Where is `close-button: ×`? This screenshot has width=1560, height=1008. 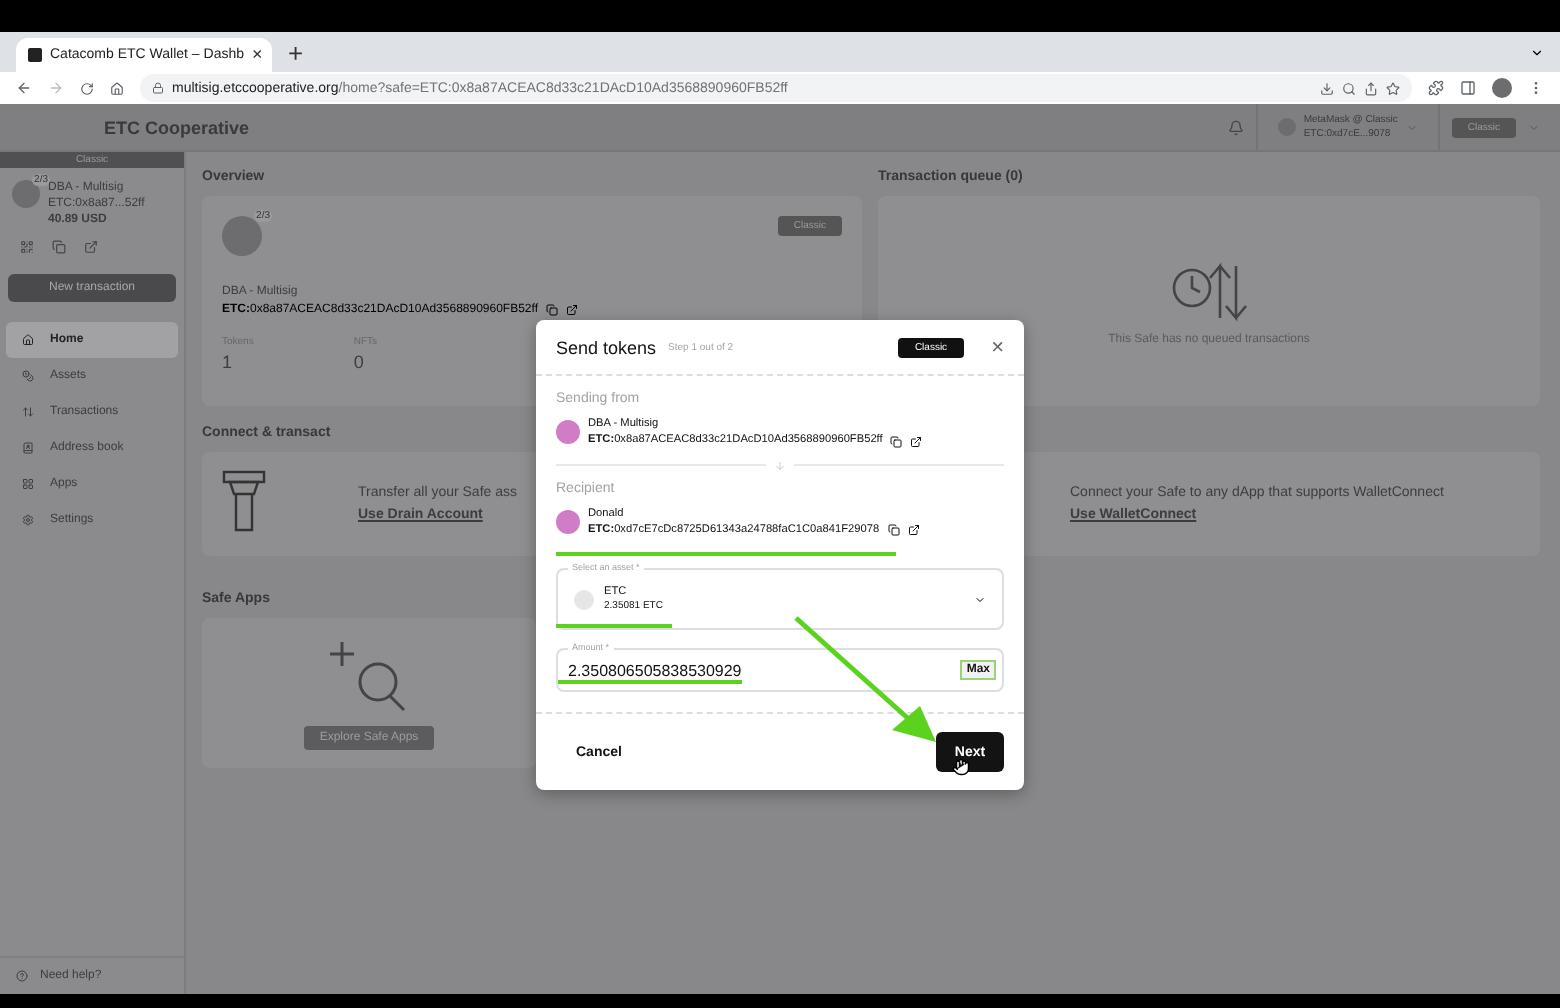 close-button: × is located at coordinates (997, 347).